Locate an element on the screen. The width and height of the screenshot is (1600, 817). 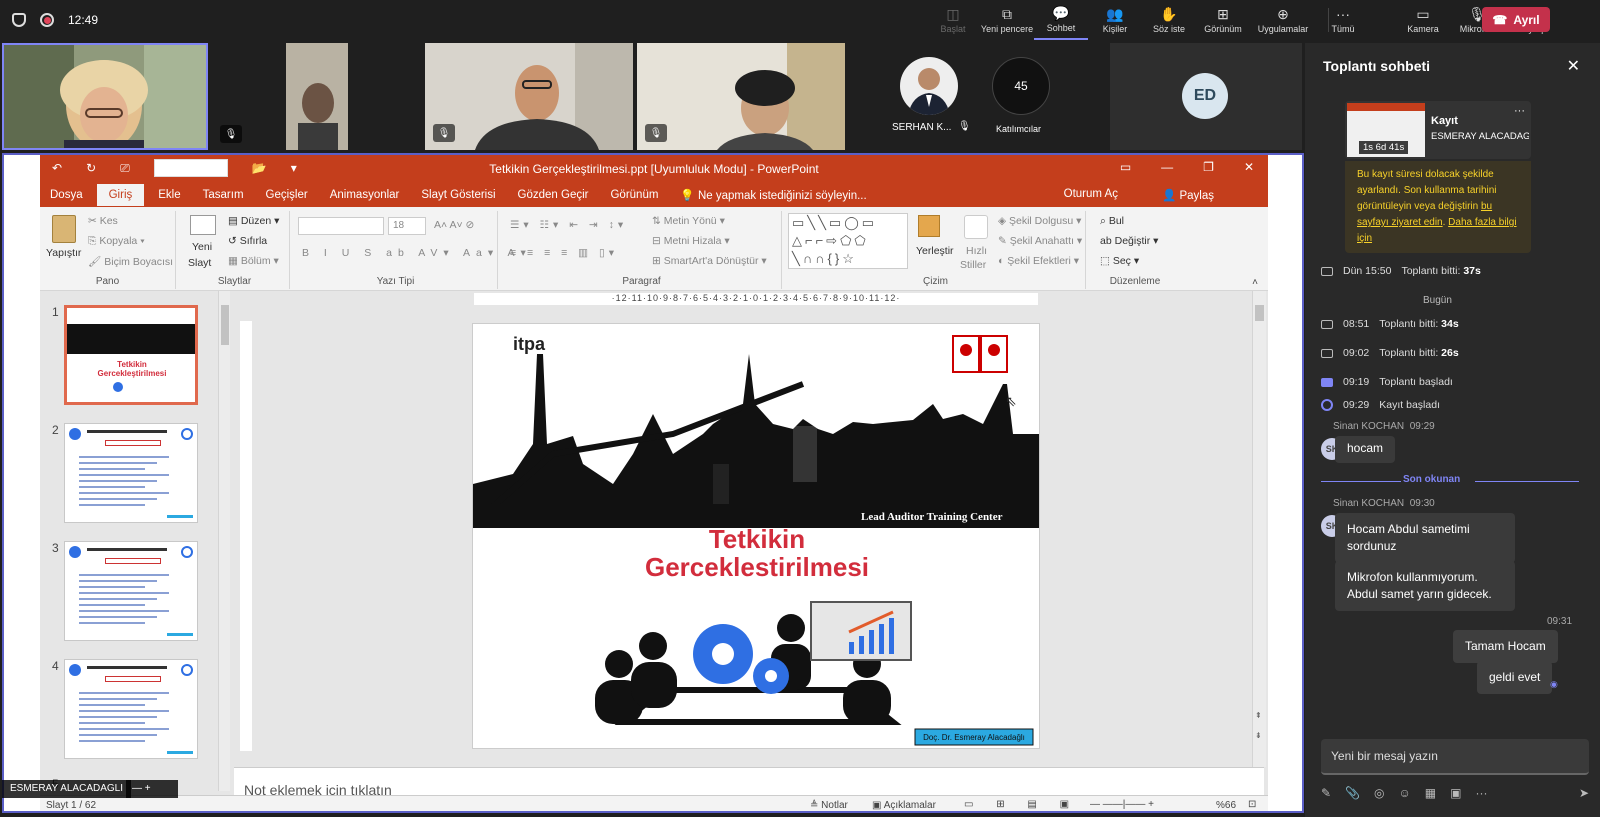
thumbs-scrollbar is located at coordinates (224, 541).